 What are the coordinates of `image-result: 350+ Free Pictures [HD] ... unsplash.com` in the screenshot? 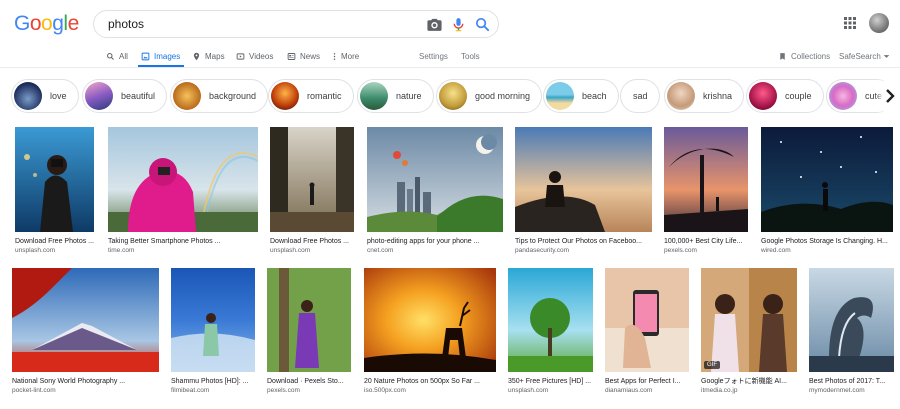 It's located at (550, 331).